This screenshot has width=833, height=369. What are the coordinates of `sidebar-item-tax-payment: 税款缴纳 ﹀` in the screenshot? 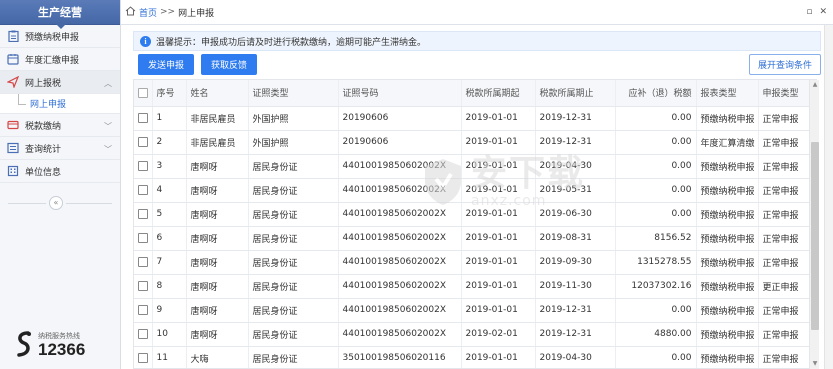 It's located at (60, 125).